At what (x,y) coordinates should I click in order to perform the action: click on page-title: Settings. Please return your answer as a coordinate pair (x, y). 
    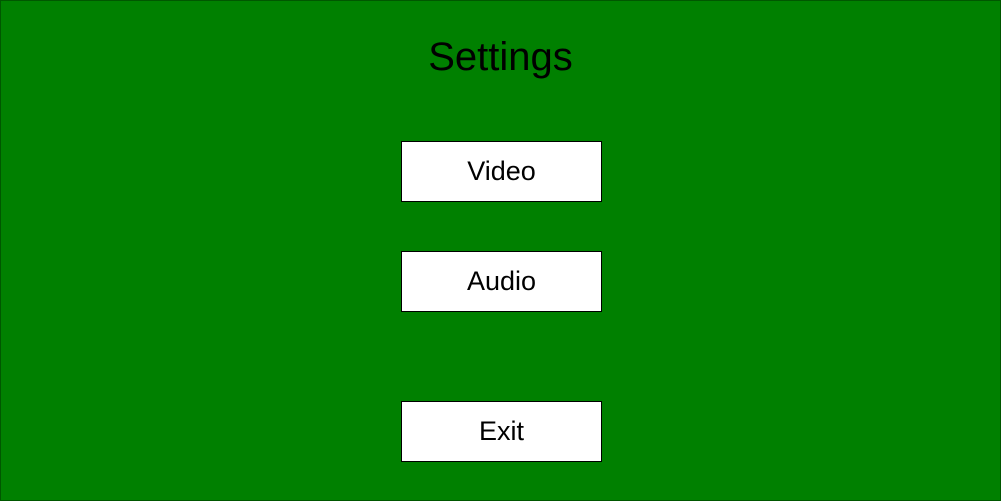
    Looking at the image, I should click on (500, 57).